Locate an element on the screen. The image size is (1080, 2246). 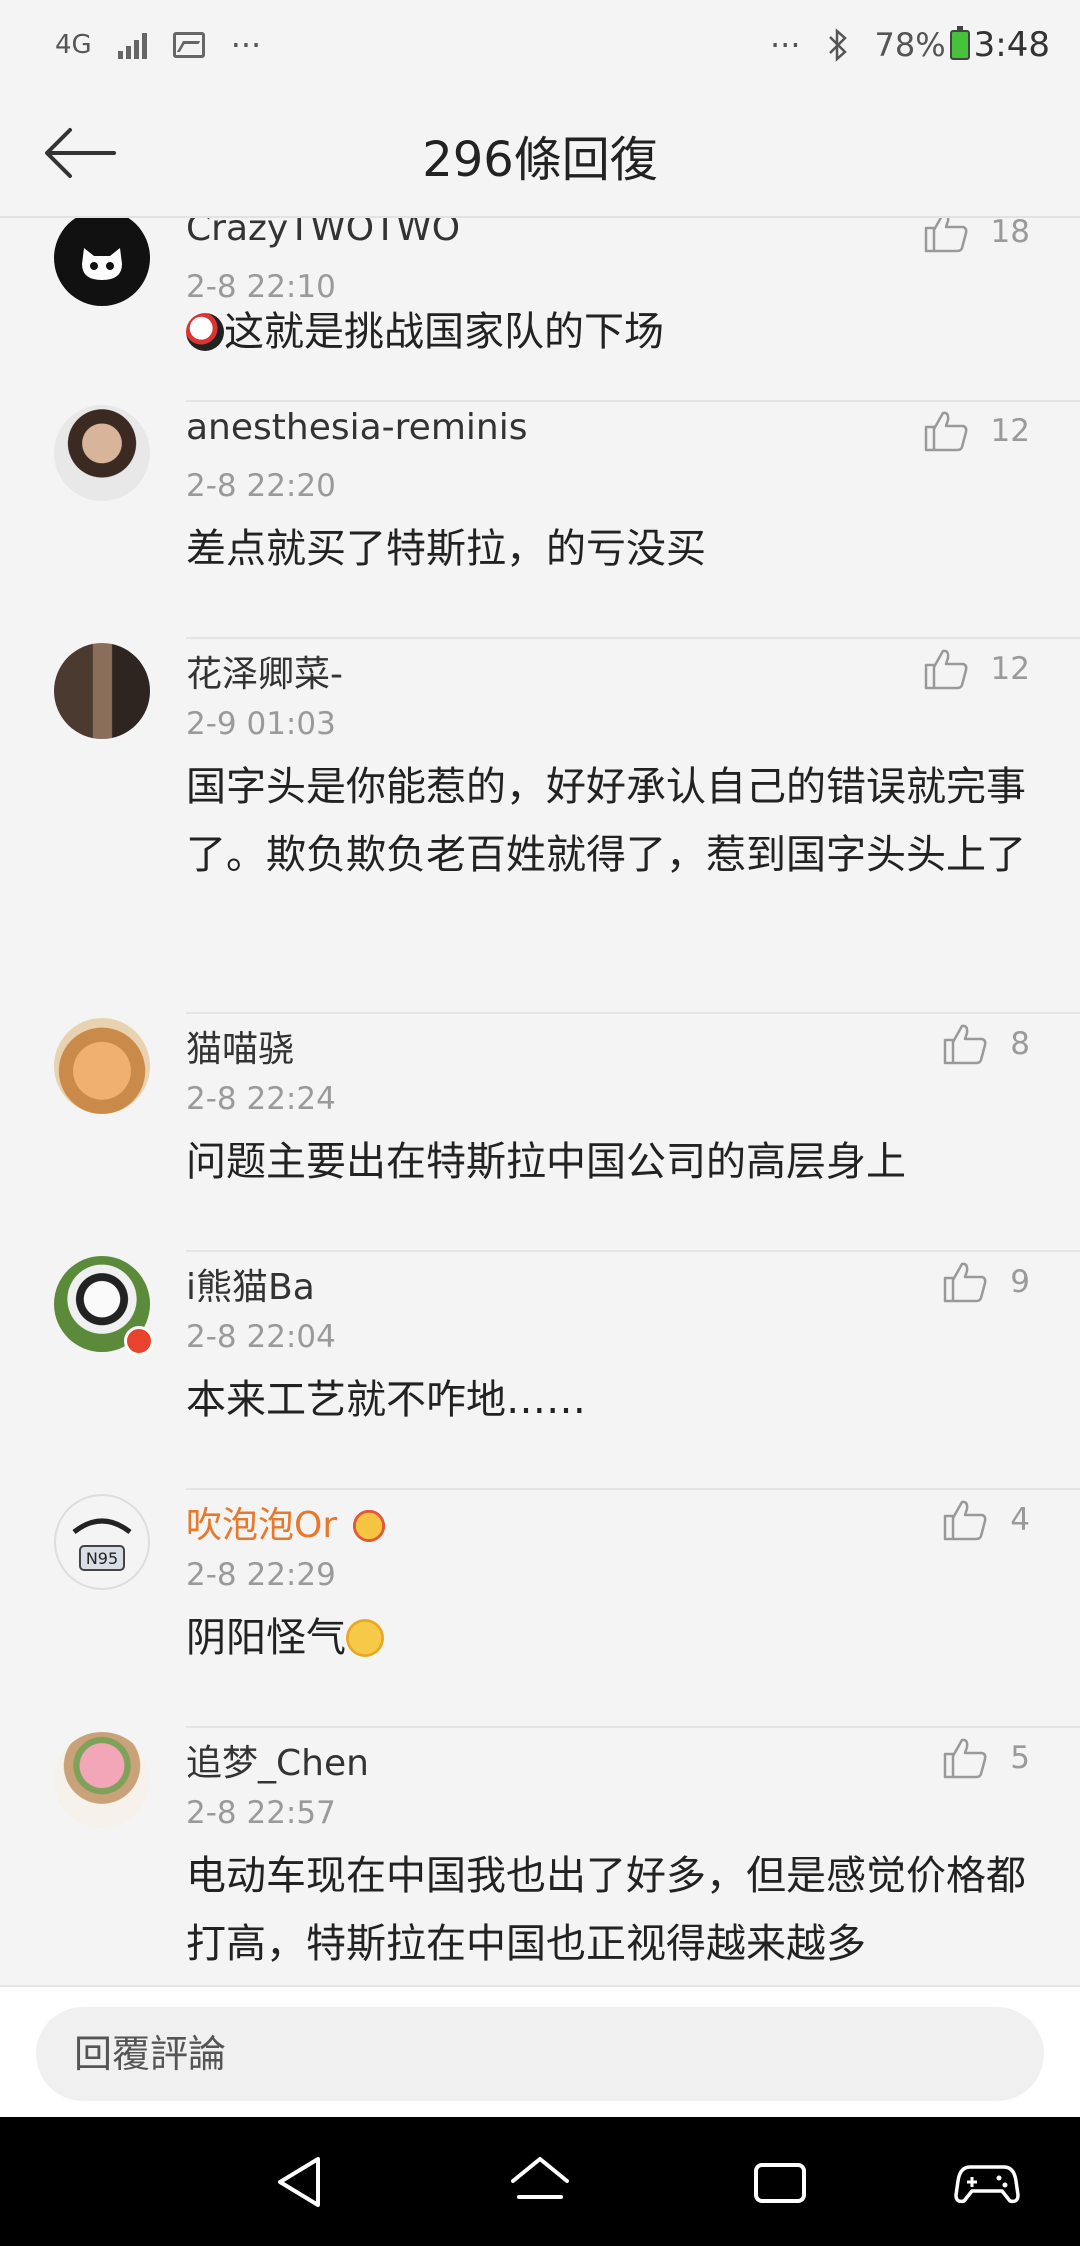
title-bar: 296條回復 is located at coordinates (540, 154).